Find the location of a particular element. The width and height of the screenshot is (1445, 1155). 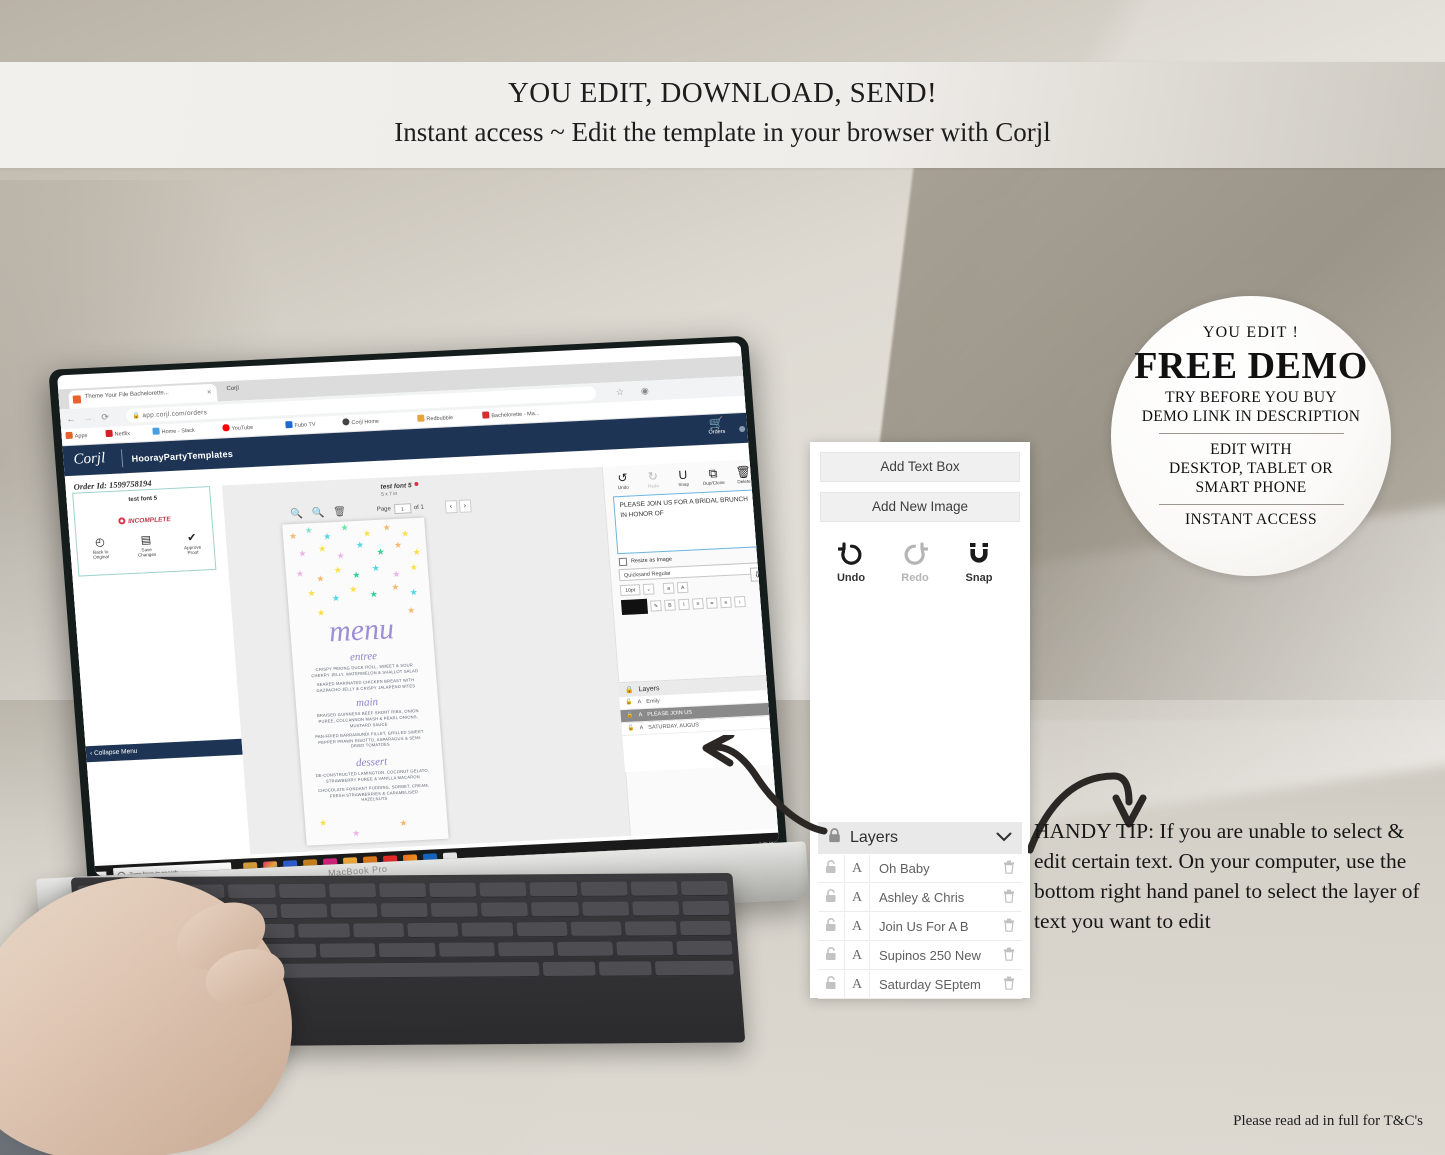

increase-font-icon: A is located at coordinates (682, 587).